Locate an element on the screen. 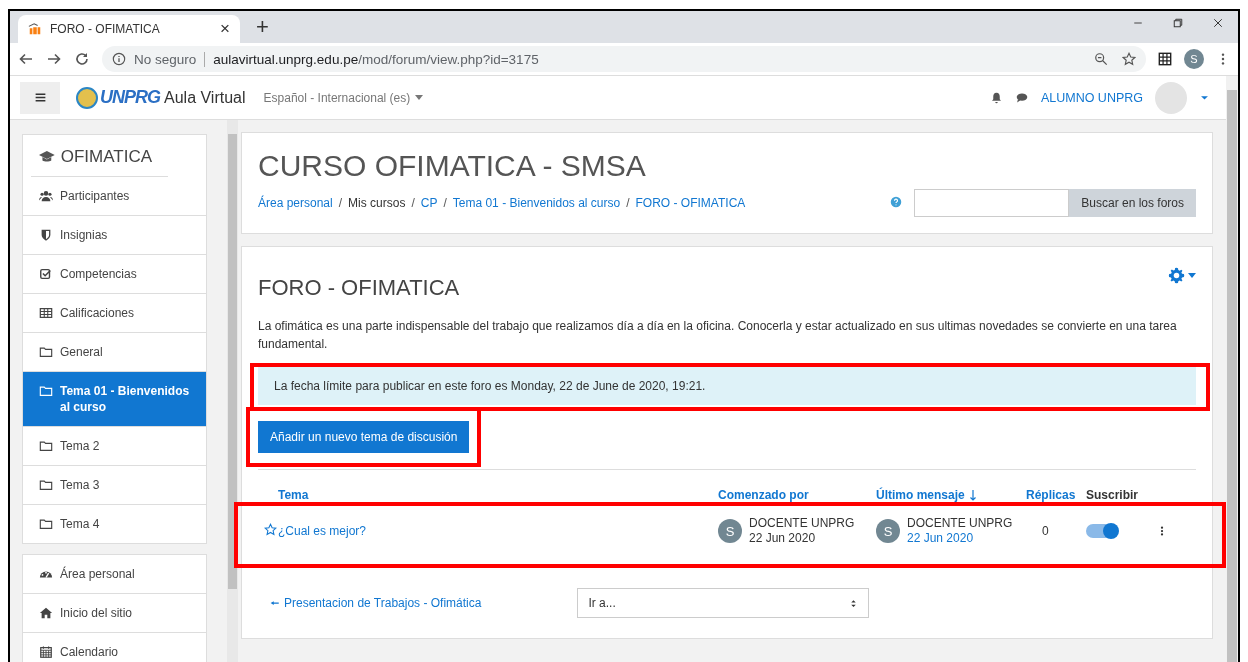 This screenshot has width=1248, height=662. start-date: 22 Jun 2020 is located at coordinates (783, 538).